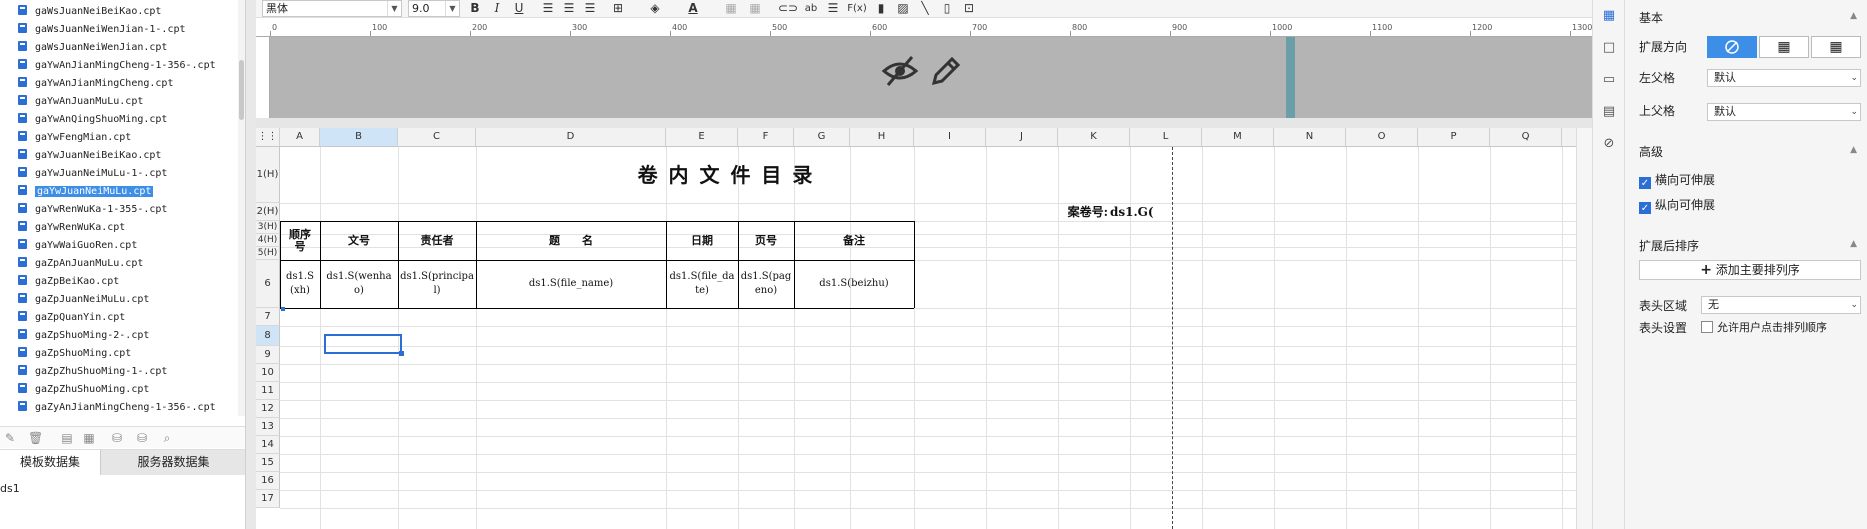  Describe the element at coordinates (363, 344) in the screenshot. I see `selected-cell-b8` at that location.